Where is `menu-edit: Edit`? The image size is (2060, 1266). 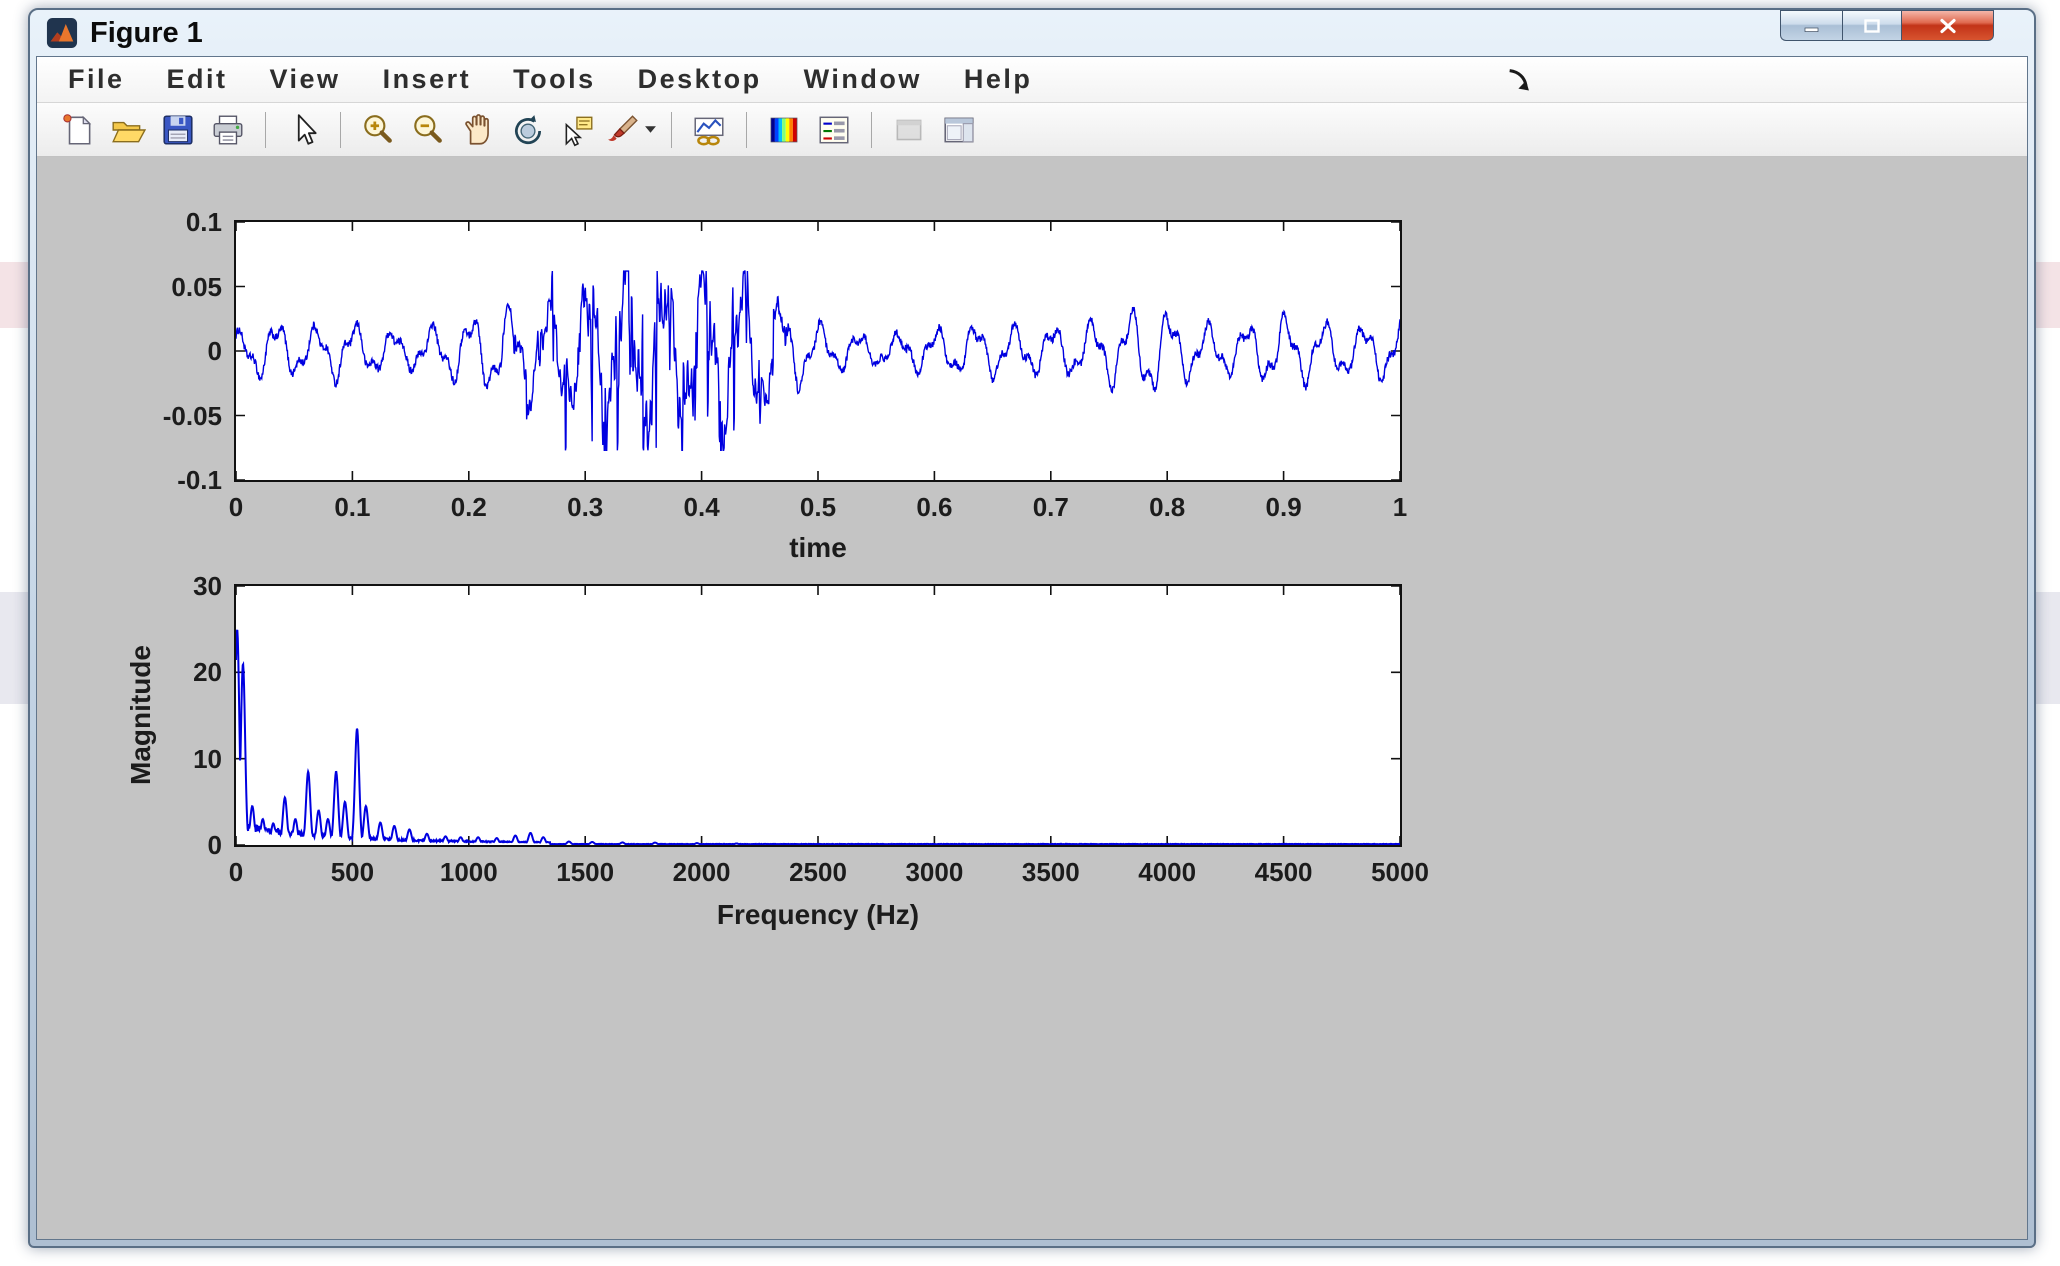 menu-edit: Edit is located at coordinates (197, 79).